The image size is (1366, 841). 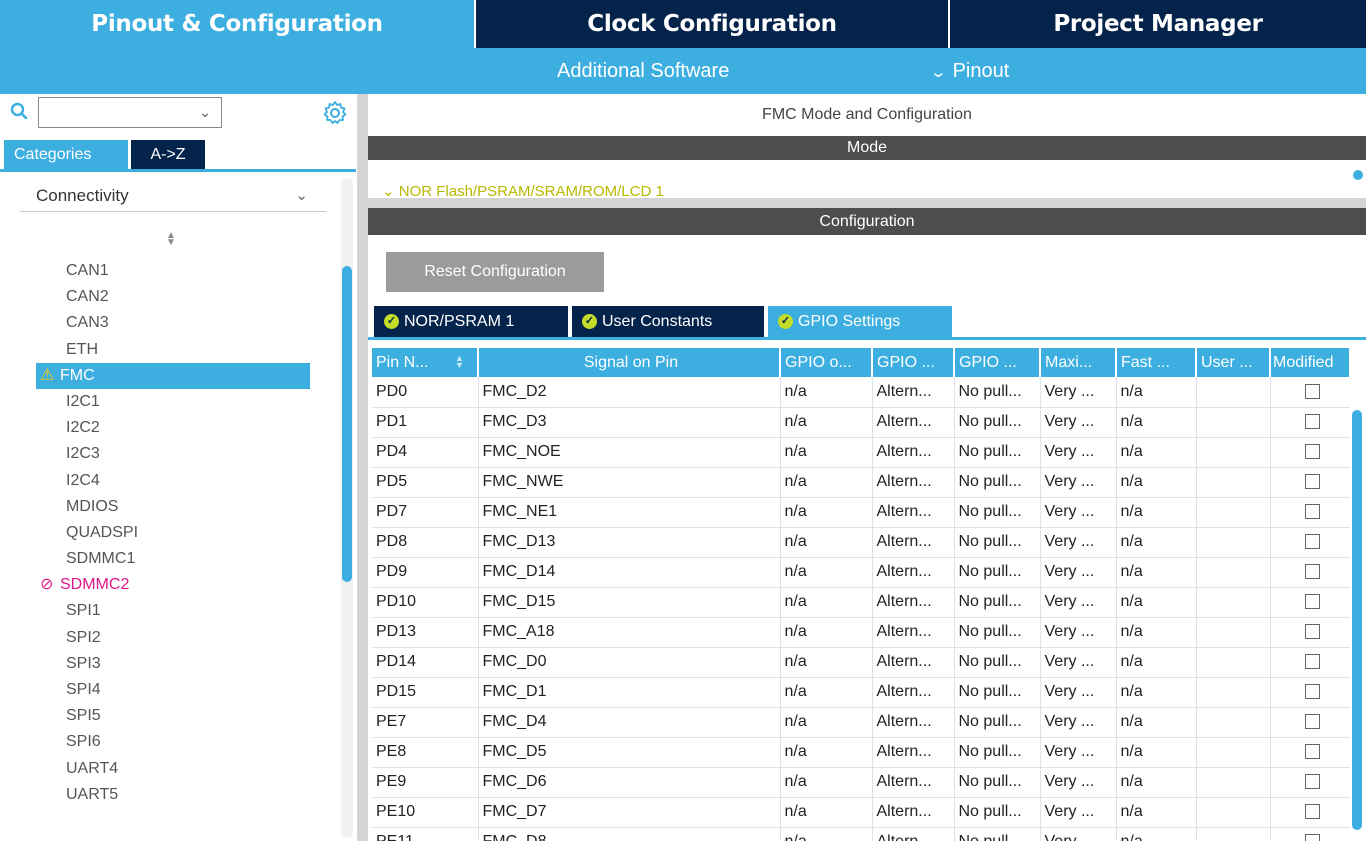 I want to click on column-header-pin-name: Pin N... ▲ ▼, so click(x=425, y=362).